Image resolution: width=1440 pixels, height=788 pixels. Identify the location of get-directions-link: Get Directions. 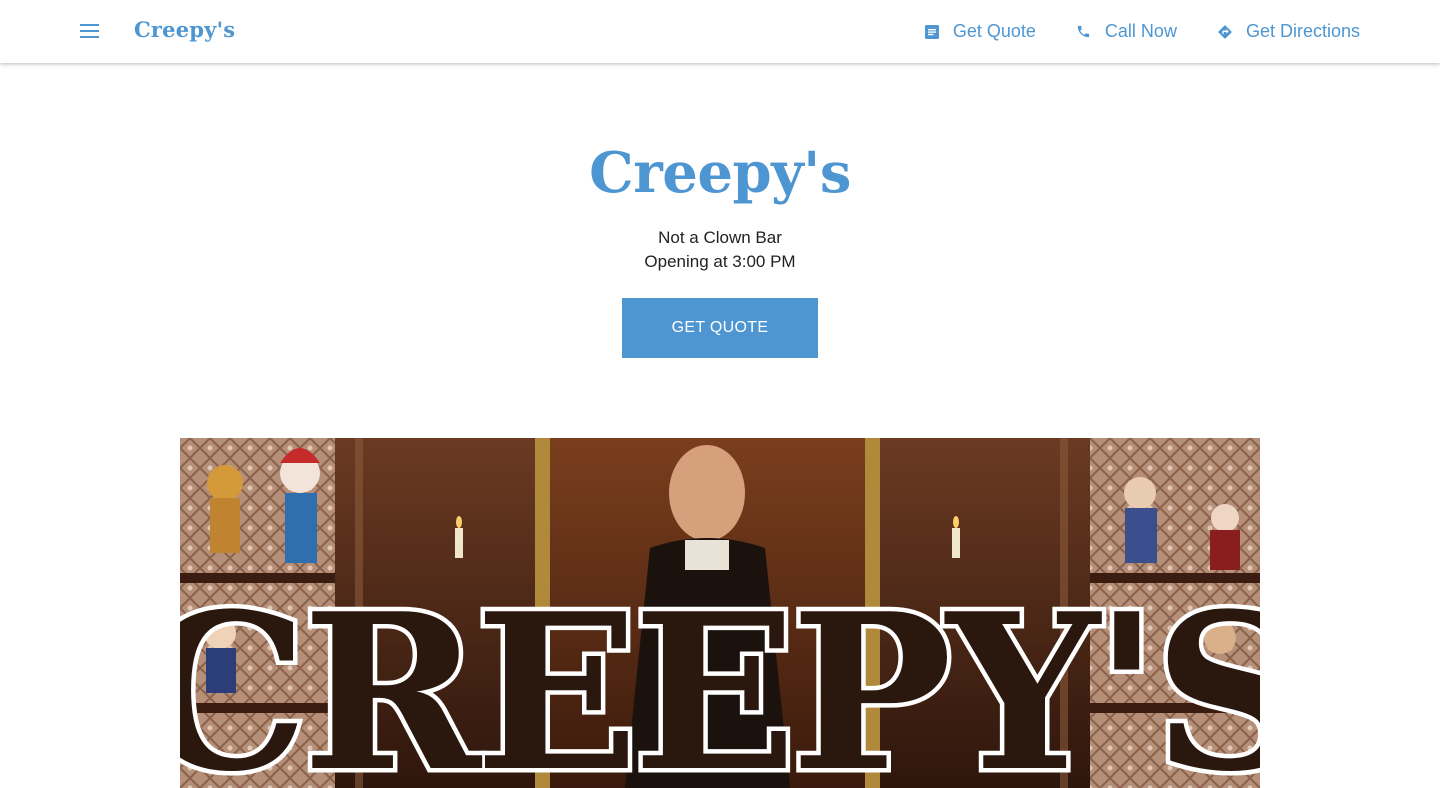
(1288, 31).